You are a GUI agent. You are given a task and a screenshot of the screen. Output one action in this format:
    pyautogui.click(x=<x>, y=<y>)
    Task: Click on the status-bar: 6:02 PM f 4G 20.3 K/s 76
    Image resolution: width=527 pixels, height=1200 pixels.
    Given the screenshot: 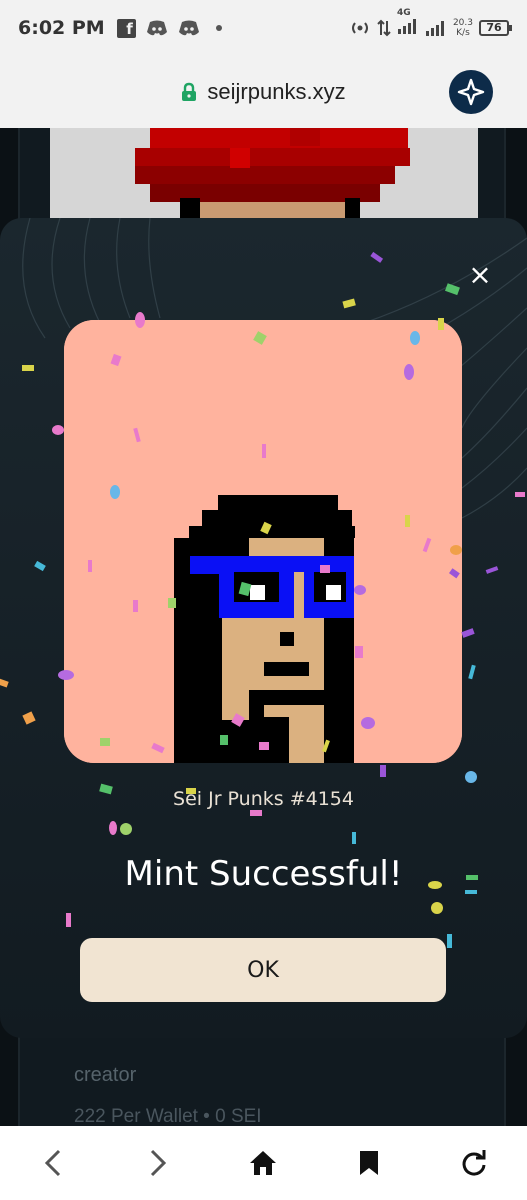 What is the action you would take?
    pyautogui.click(x=263, y=28)
    